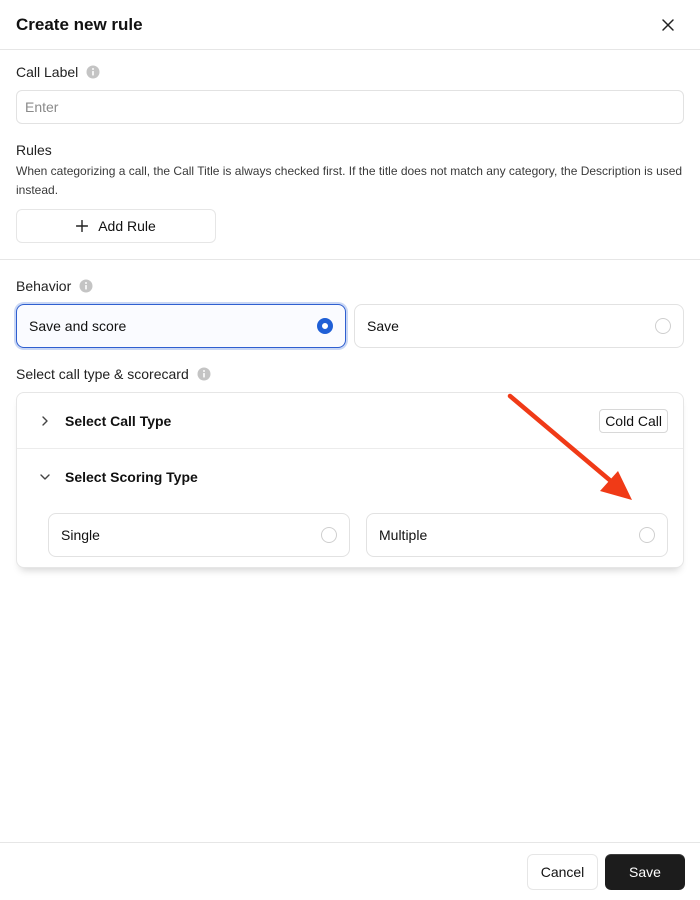 This screenshot has width=700, height=900. Describe the element at coordinates (517, 535) in the screenshot. I see `scoring-option-multiple: Multiple` at that location.